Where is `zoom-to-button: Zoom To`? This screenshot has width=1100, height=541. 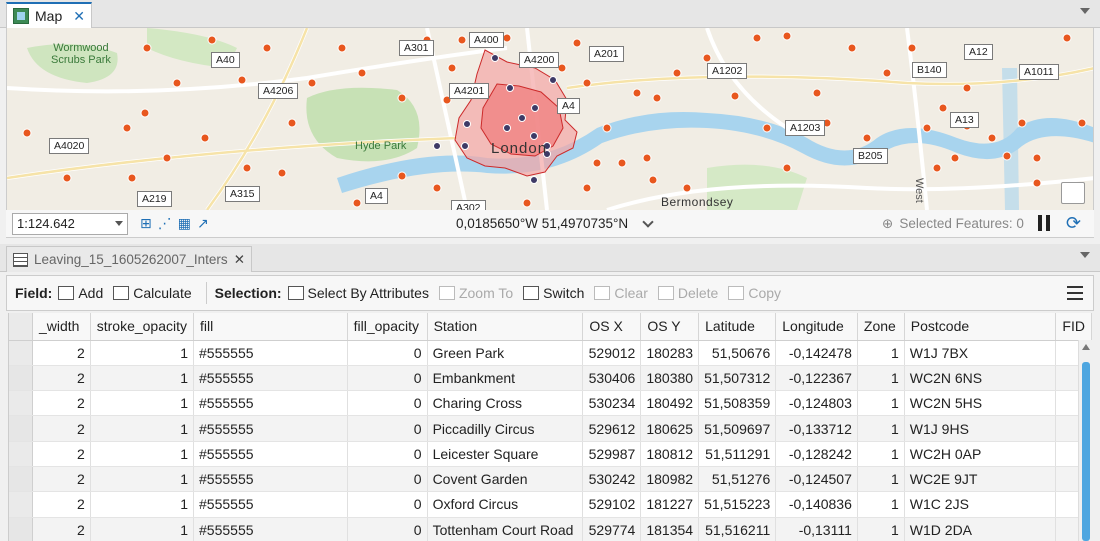 zoom-to-button: Zoom To is located at coordinates (475, 293).